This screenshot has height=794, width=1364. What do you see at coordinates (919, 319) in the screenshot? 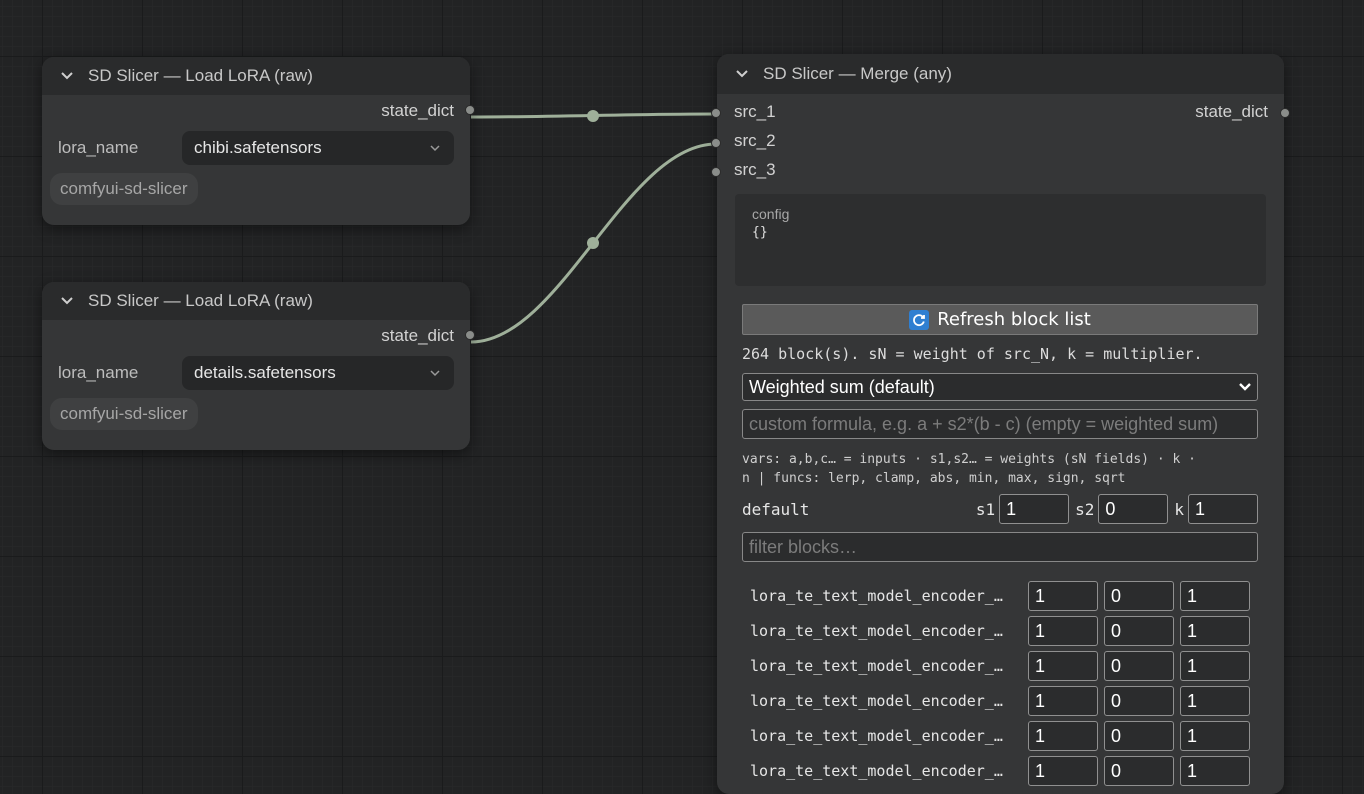
I see `refresh-icon` at bounding box center [919, 319].